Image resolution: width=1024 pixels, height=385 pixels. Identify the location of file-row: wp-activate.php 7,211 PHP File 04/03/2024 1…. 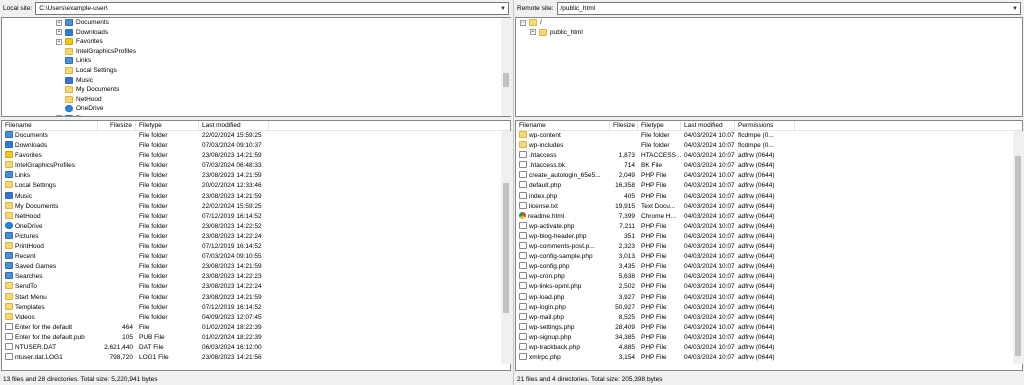
(769, 226).